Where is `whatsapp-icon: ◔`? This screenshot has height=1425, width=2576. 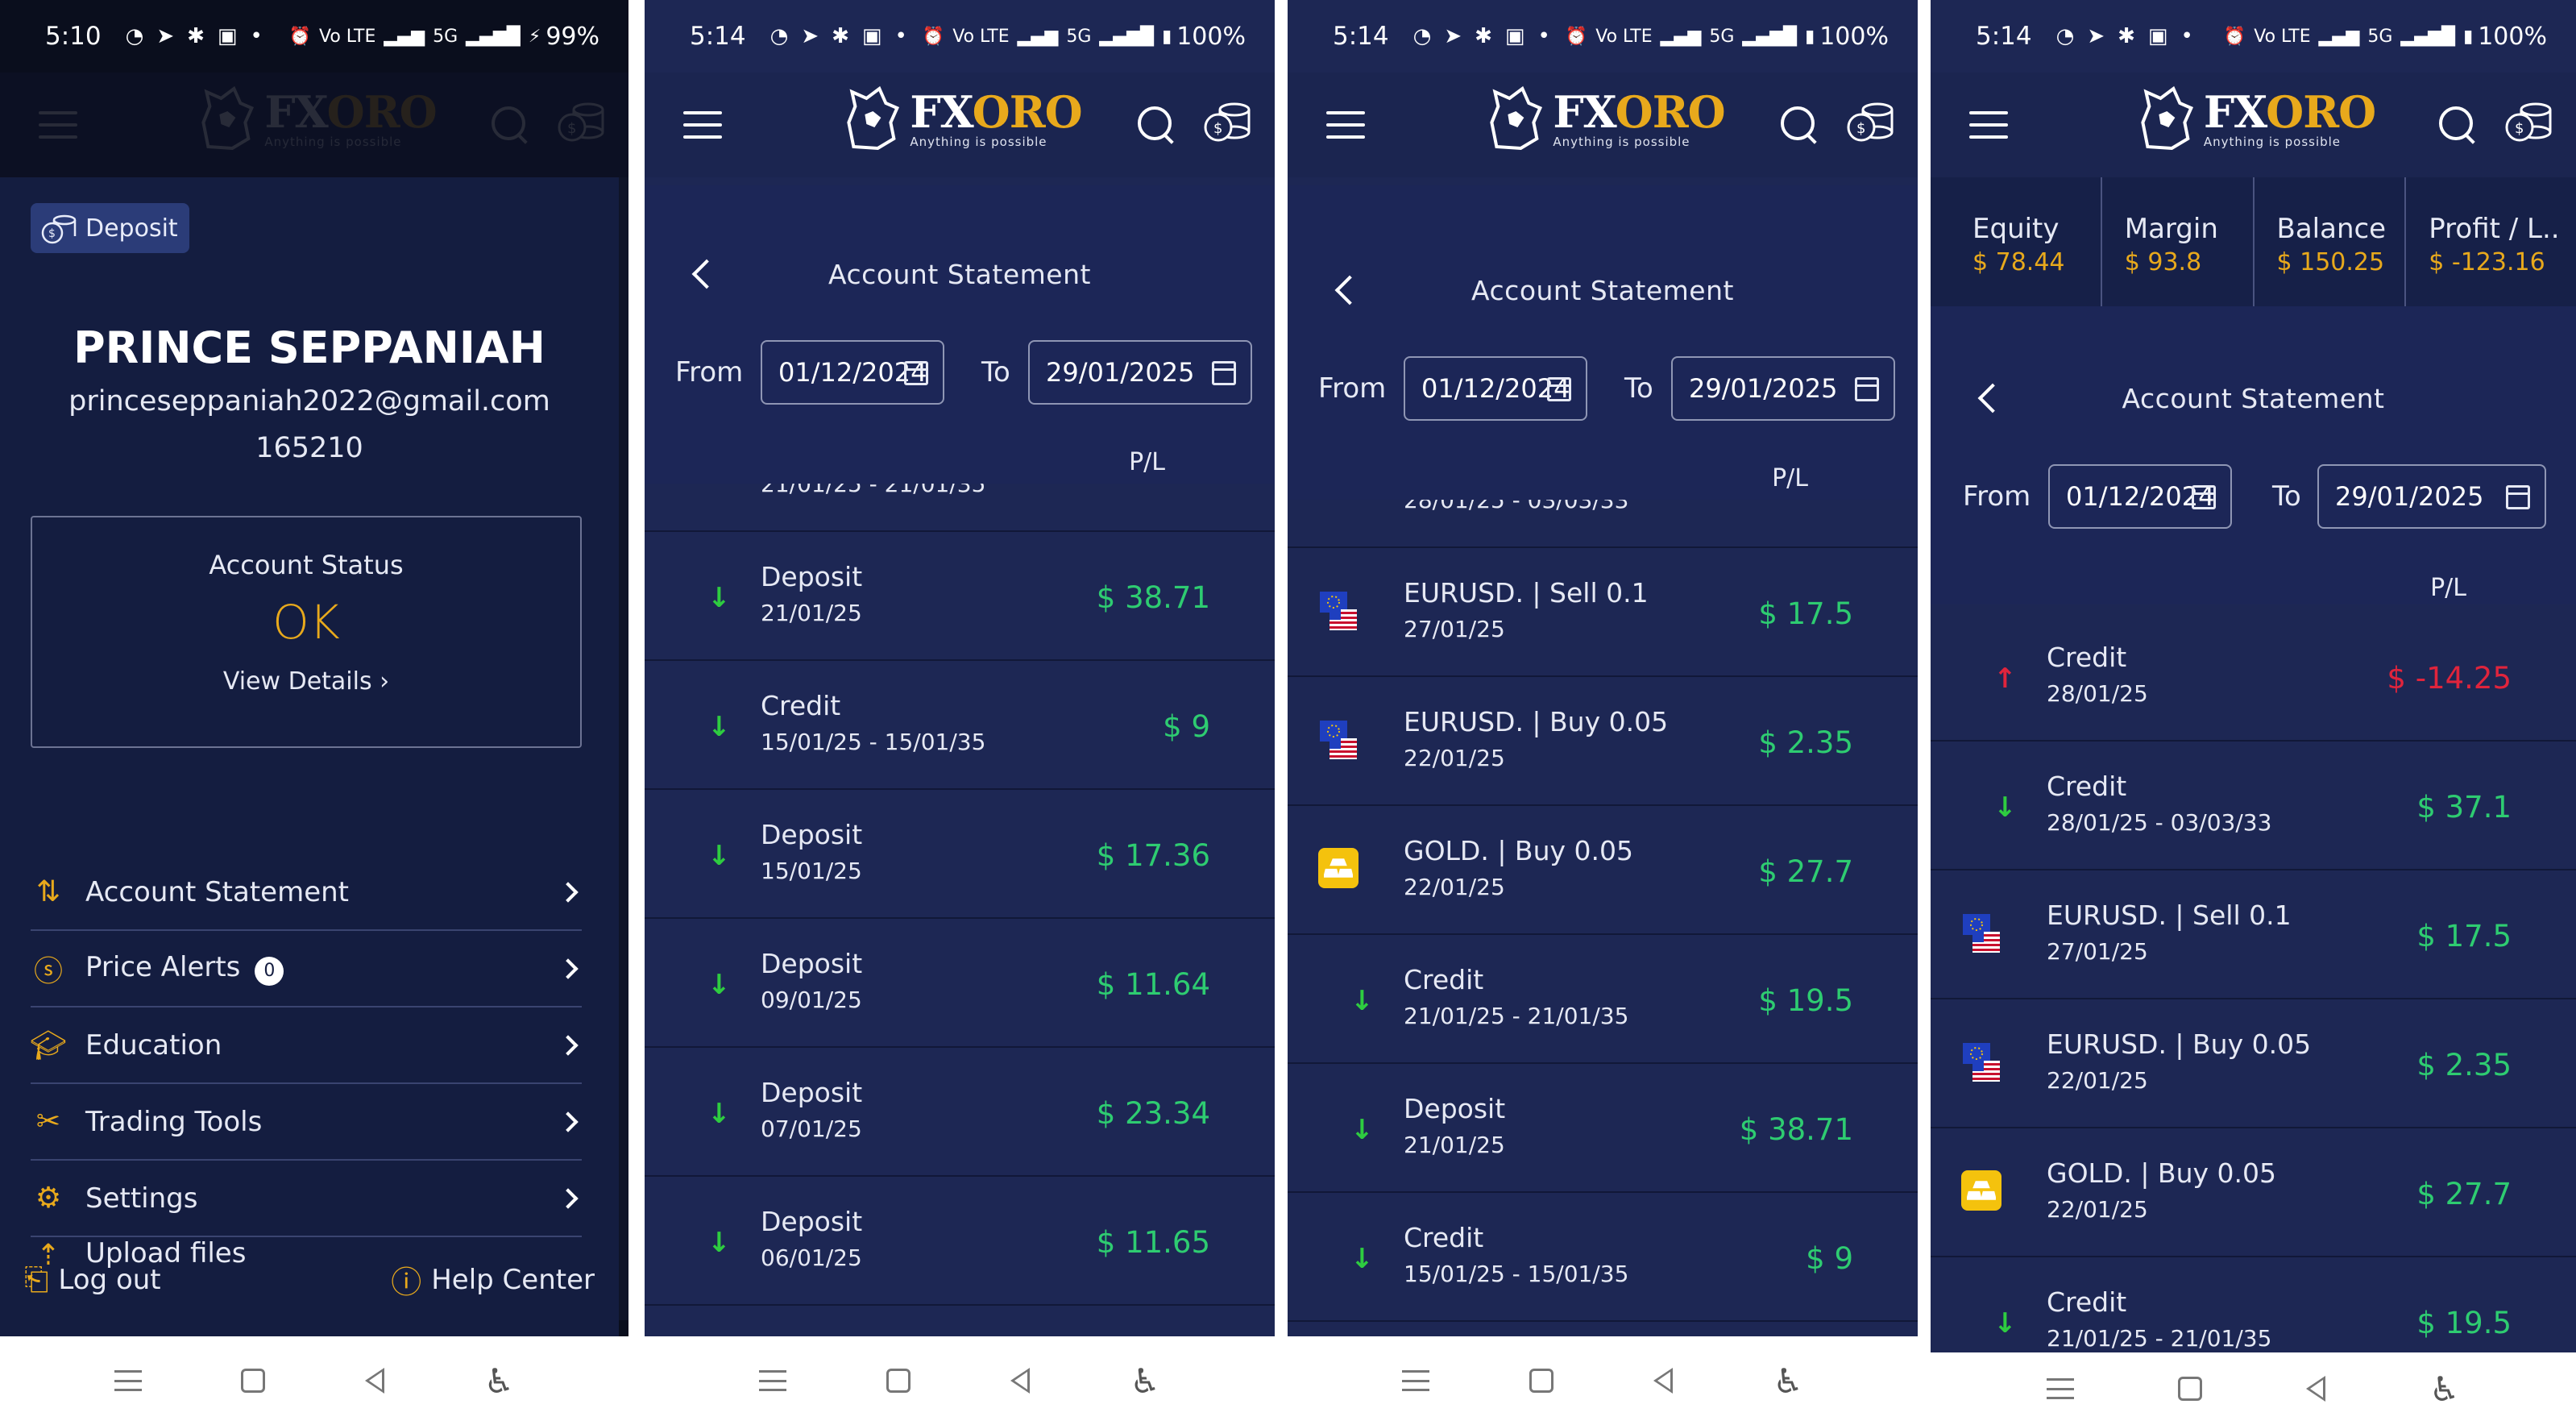 whatsapp-icon: ◔ is located at coordinates (134, 36).